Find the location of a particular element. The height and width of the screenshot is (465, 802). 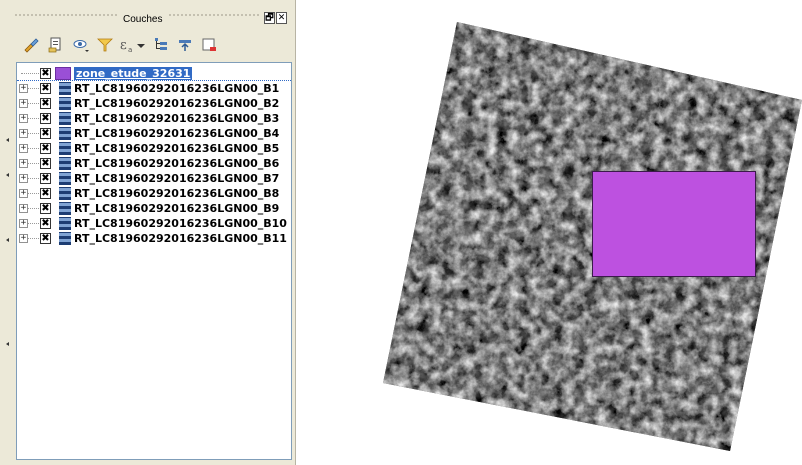

layer-row-zone-etude: ✖ zone_etude_32631 is located at coordinates (154, 74).